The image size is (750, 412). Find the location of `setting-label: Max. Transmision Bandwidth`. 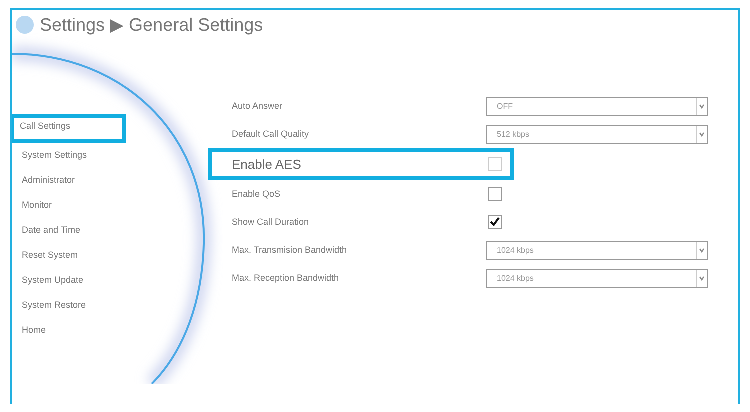

setting-label: Max. Transmision Bandwidth is located at coordinates (290, 250).